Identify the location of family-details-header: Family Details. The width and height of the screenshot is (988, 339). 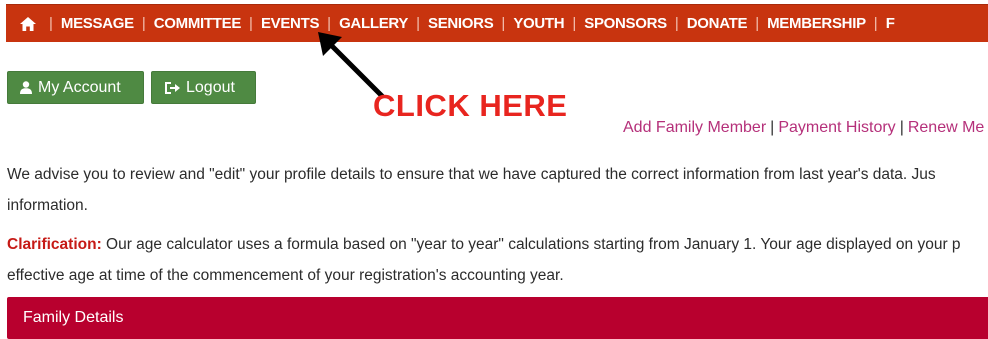
(497, 318).